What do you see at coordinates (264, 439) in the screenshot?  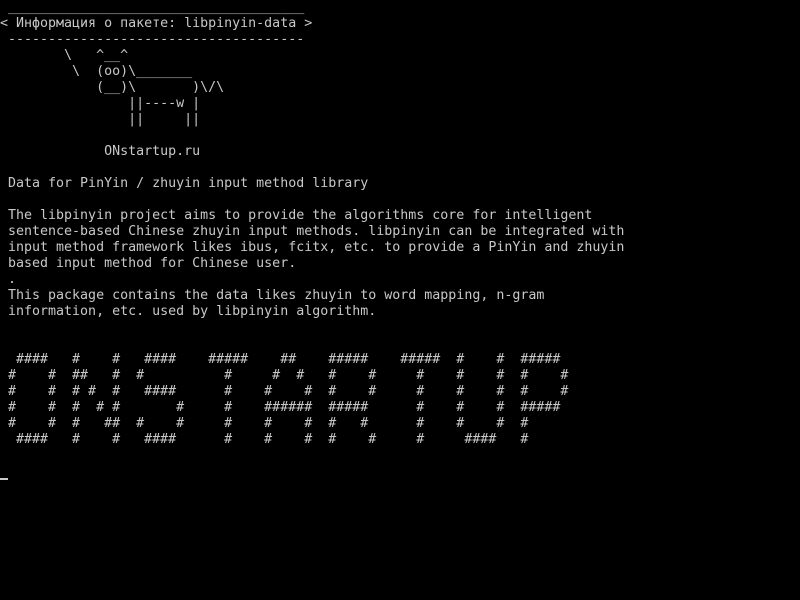 I see `terminal-line: #### # # #### # # # # # # #### #` at bounding box center [264, 439].